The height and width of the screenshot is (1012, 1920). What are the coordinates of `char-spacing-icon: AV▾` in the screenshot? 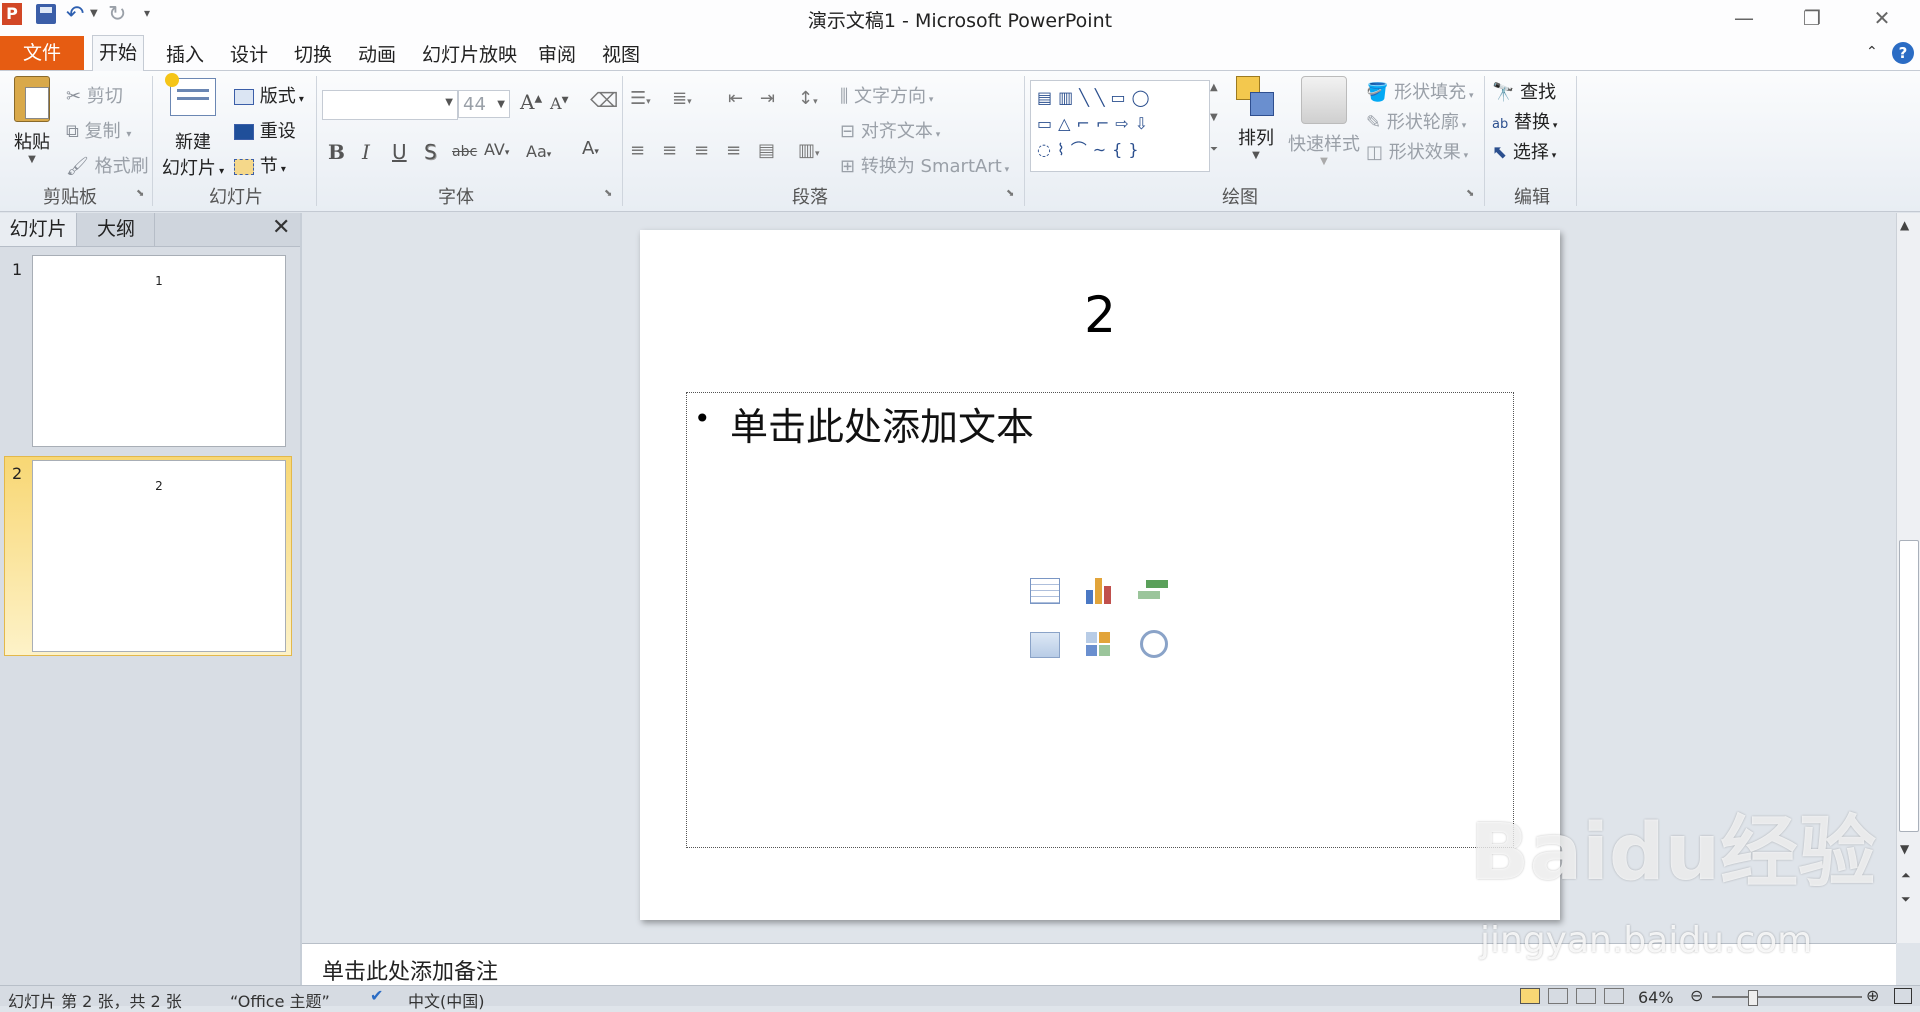 It's located at (496, 149).